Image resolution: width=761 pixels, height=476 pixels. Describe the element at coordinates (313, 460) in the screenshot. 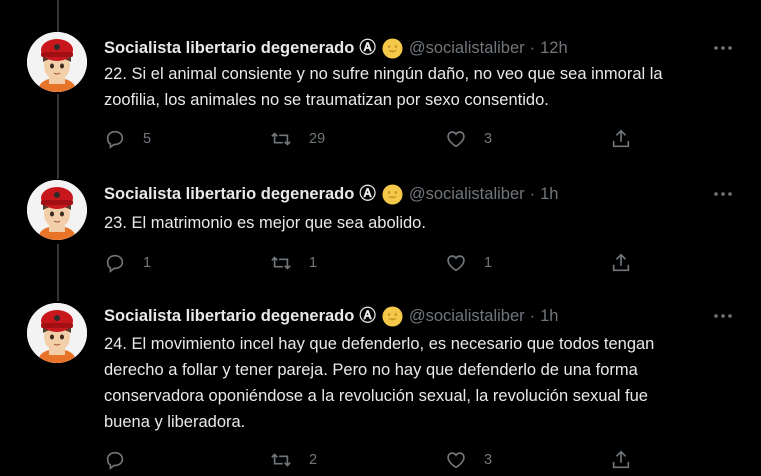

I see `retweet-count: 2` at that location.